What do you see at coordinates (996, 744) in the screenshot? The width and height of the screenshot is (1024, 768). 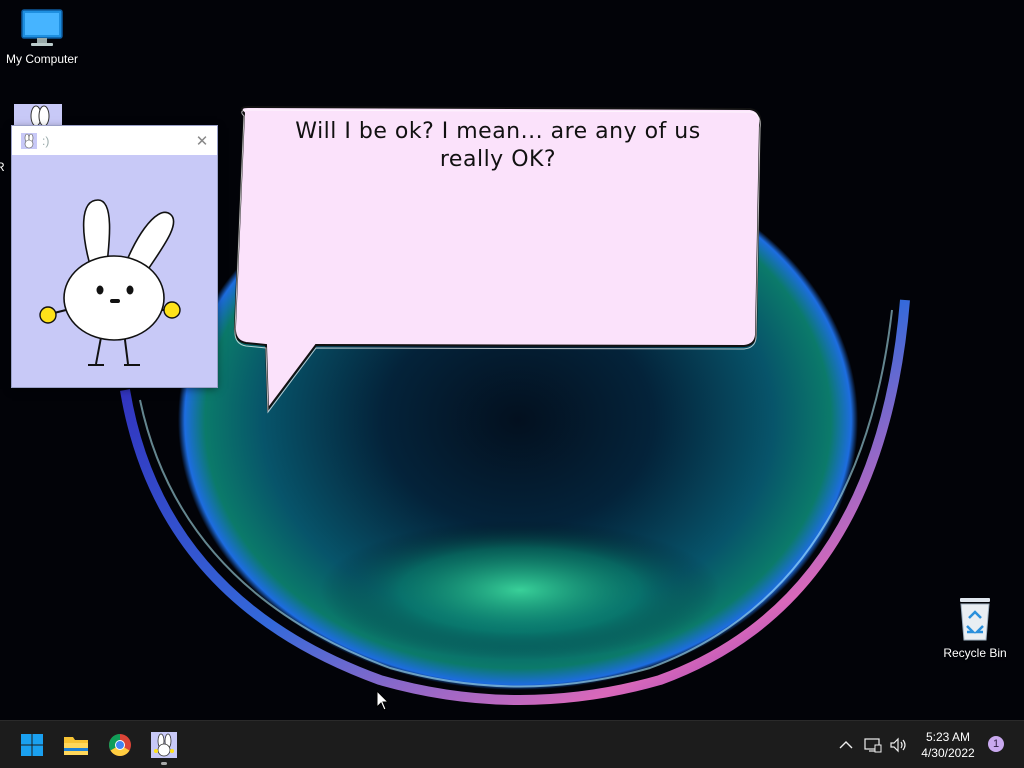 I see `notification-badge: 1` at bounding box center [996, 744].